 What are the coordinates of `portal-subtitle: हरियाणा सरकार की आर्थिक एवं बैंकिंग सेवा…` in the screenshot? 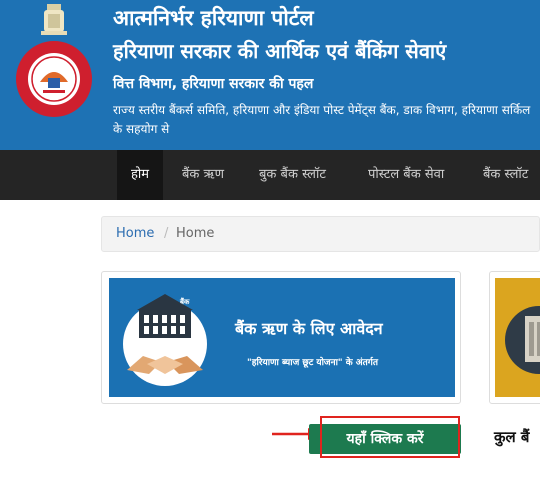 It's located at (280, 51).